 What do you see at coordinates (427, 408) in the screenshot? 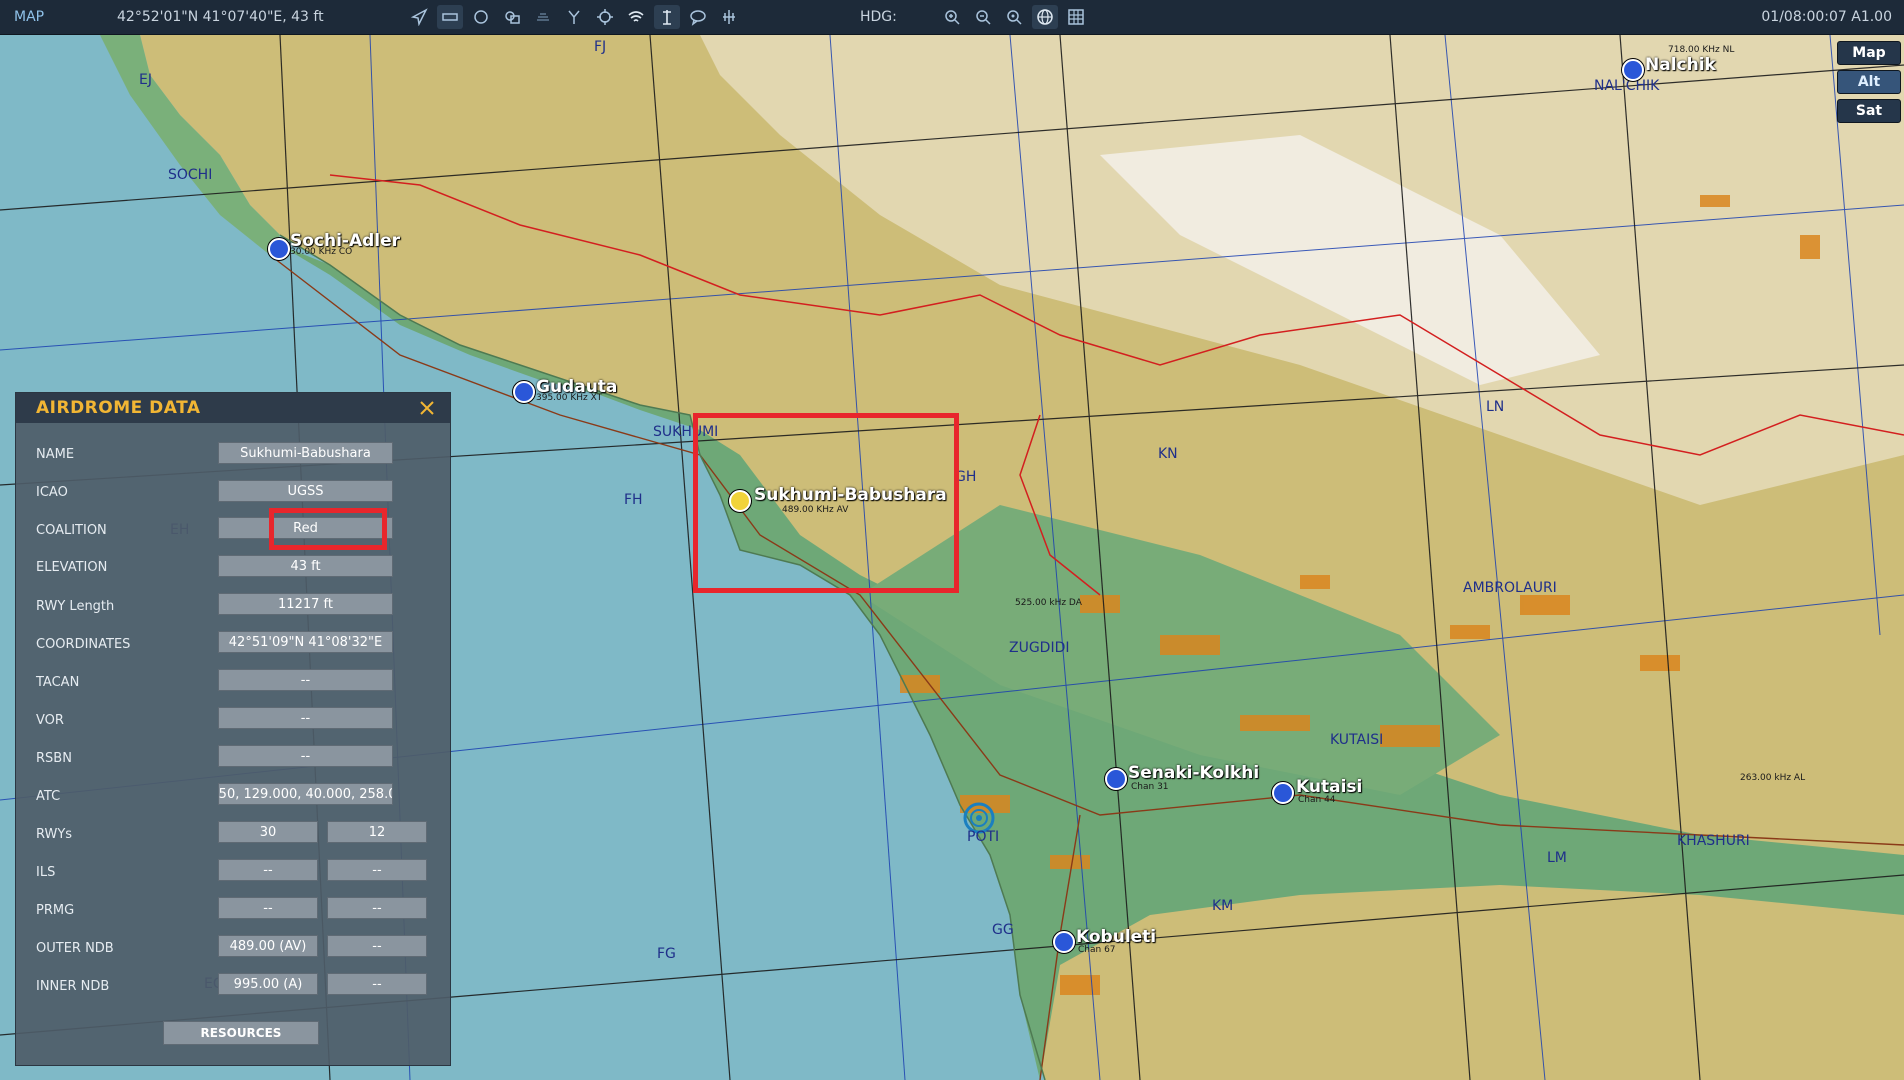
I see `close-icon` at bounding box center [427, 408].